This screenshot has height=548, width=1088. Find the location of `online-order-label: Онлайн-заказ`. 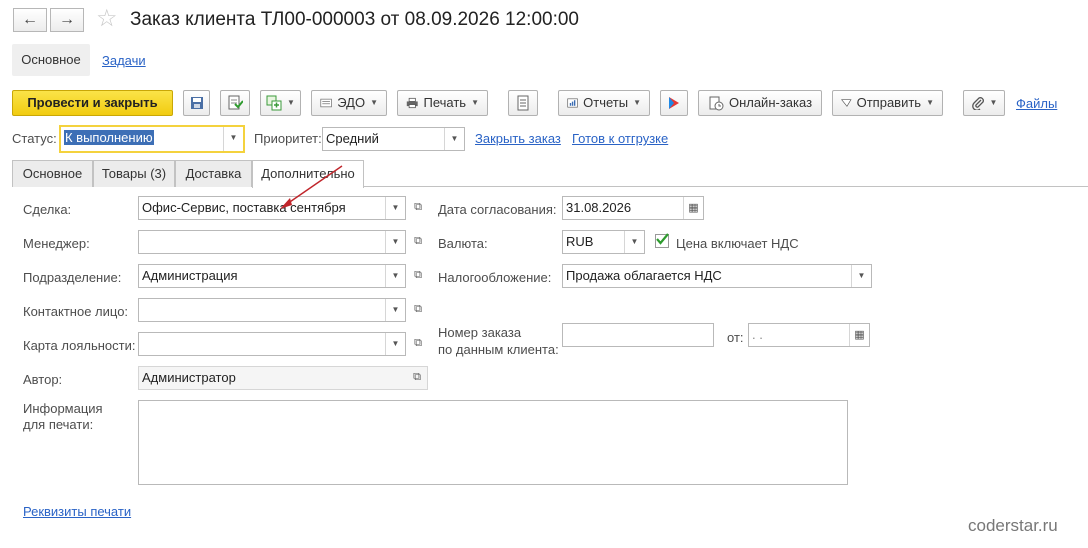

online-order-label: Онлайн-заказ is located at coordinates (770, 102).